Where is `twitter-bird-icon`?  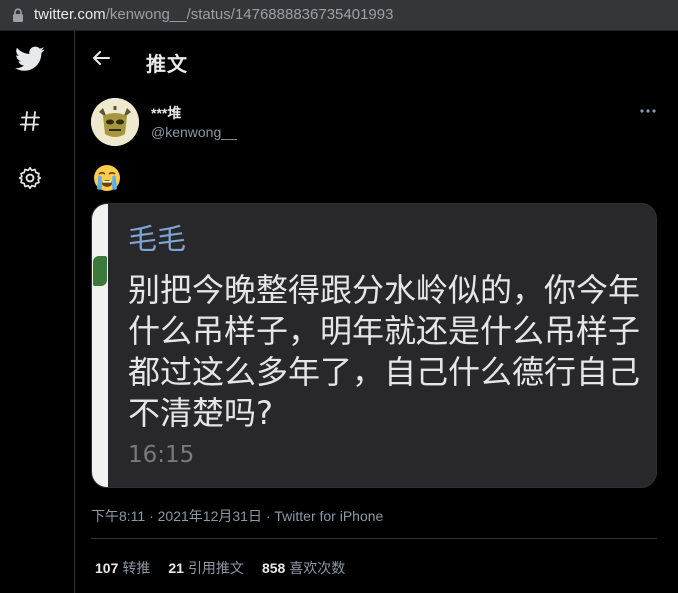
twitter-bird-icon is located at coordinates (30, 59).